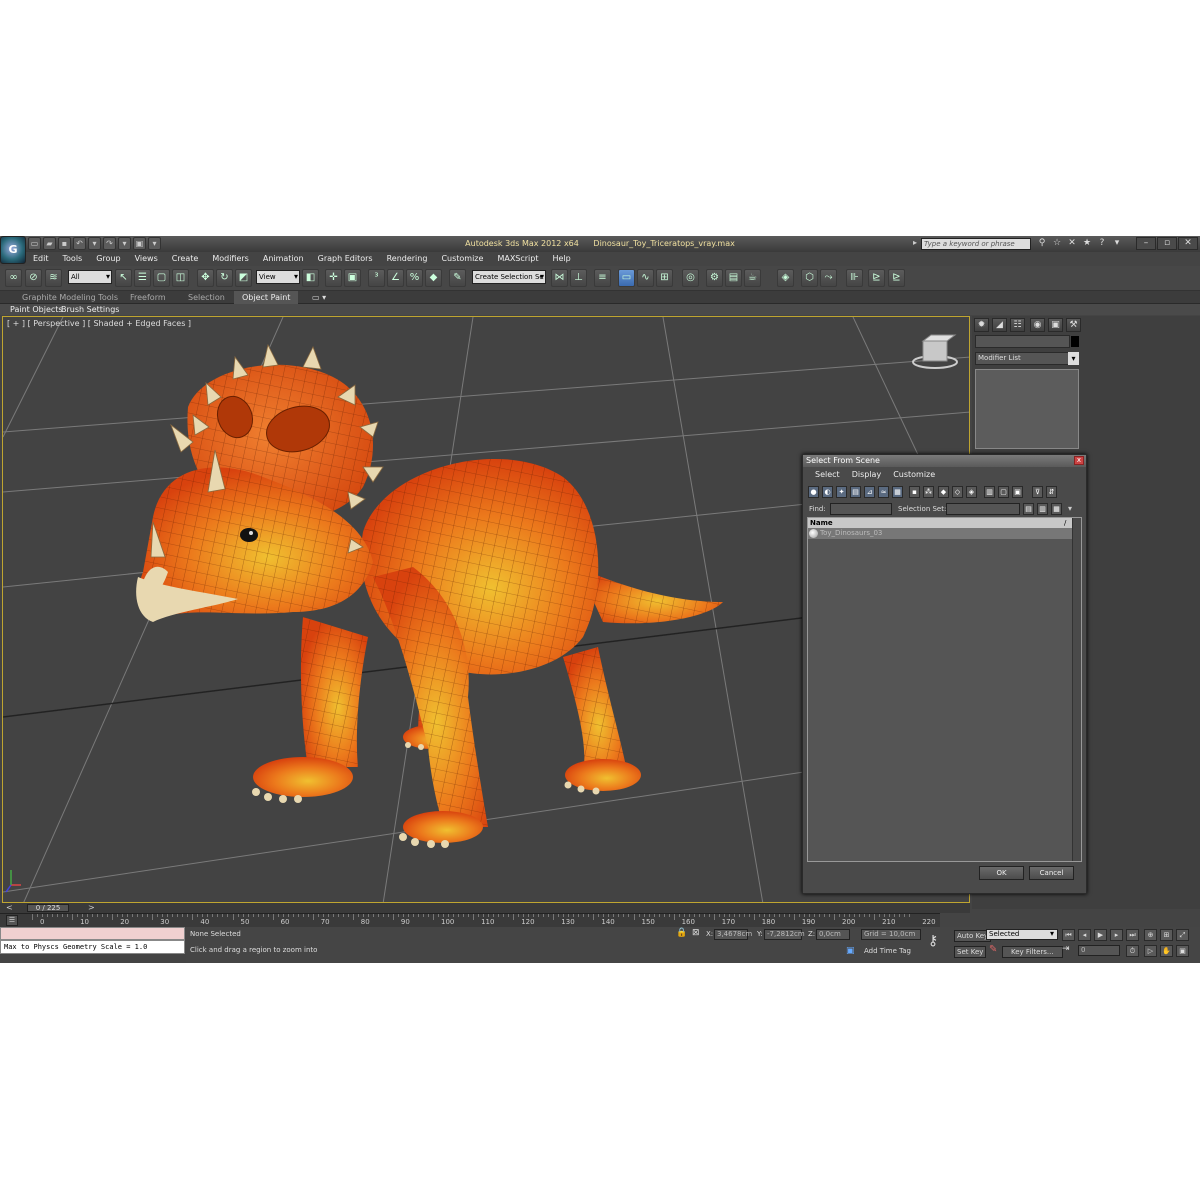 The height and width of the screenshot is (1200, 1200). What do you see at coordinates (944, 461) in the screenshot?
I see `dialog-title: Select From Scene` at bounding box center [944, 461].